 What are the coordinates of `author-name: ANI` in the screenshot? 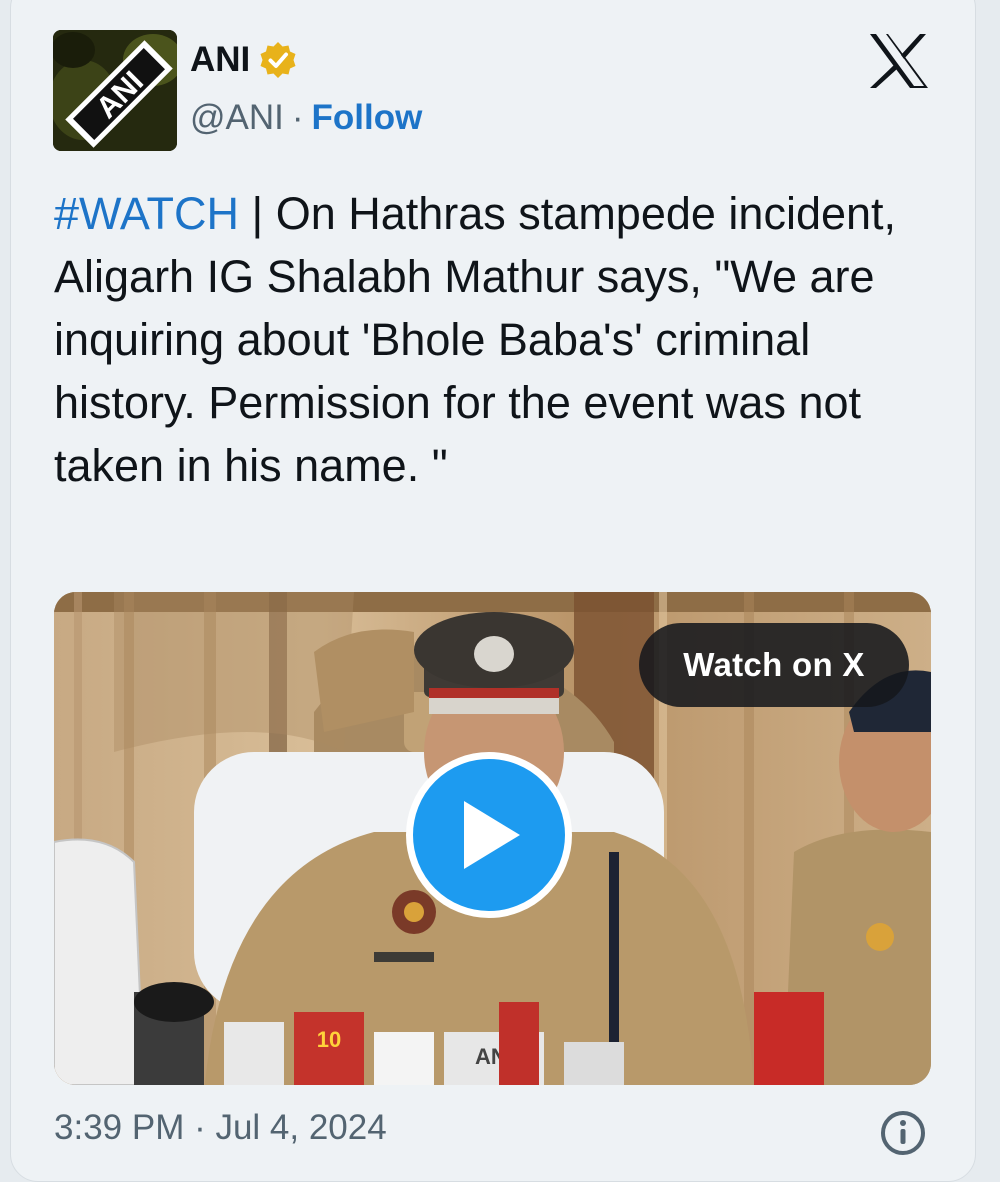 It's located at (220, 60).